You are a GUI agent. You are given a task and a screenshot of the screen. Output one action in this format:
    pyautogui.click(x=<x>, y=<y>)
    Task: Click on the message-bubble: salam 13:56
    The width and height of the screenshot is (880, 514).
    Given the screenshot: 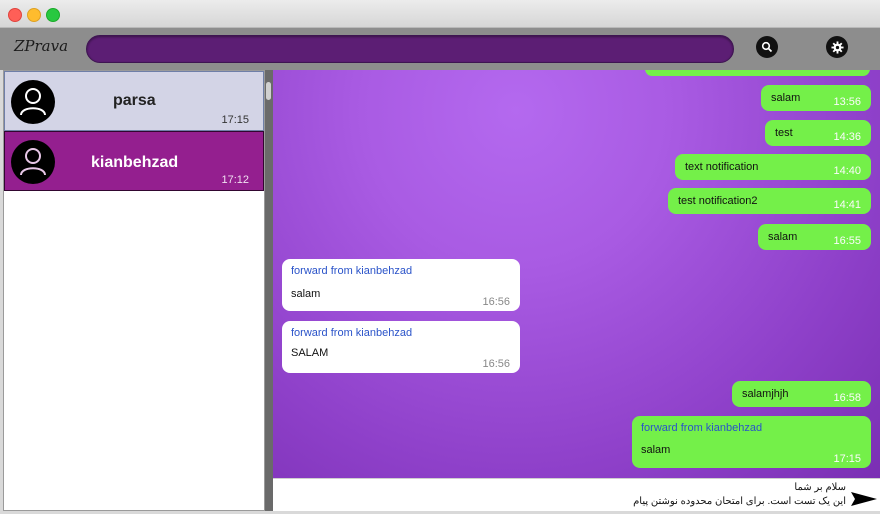 What is the action you would take?
    pyautogui.click(x=816, y=98)
    